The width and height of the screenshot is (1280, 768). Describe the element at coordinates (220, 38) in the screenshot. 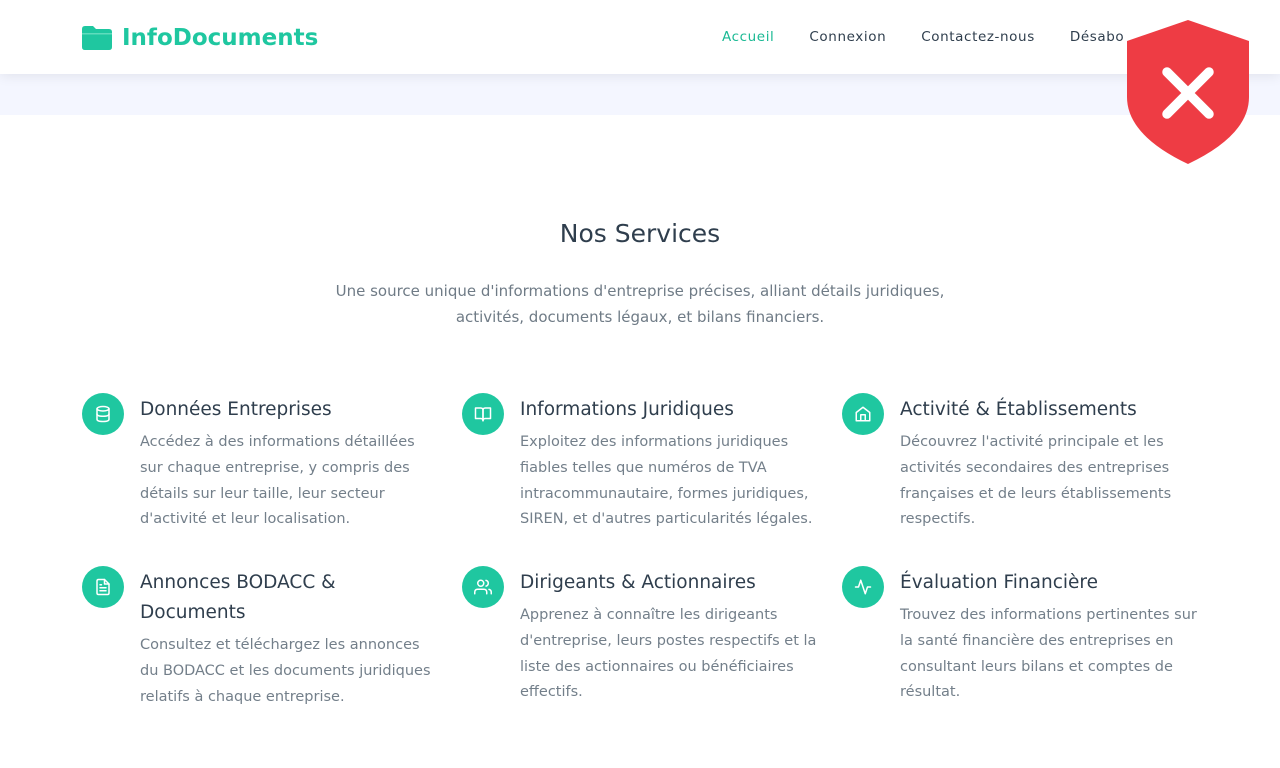

I see `brand-name: InfoDocuments` at that location.